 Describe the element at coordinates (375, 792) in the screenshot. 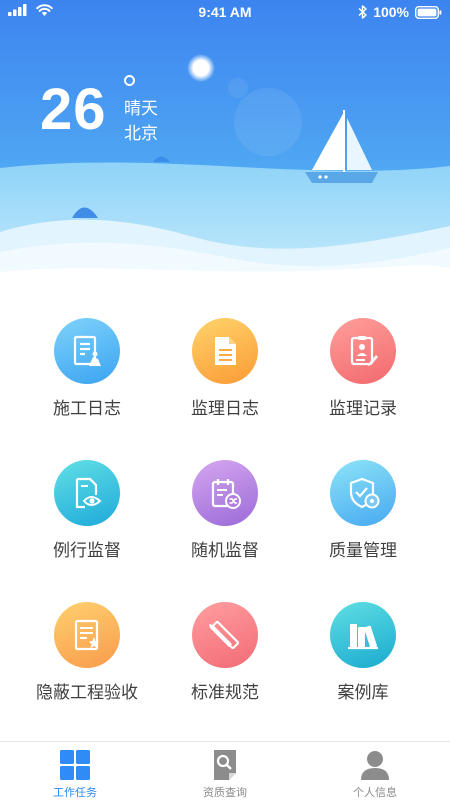

I see `tab-label: 个人信息` at that location.